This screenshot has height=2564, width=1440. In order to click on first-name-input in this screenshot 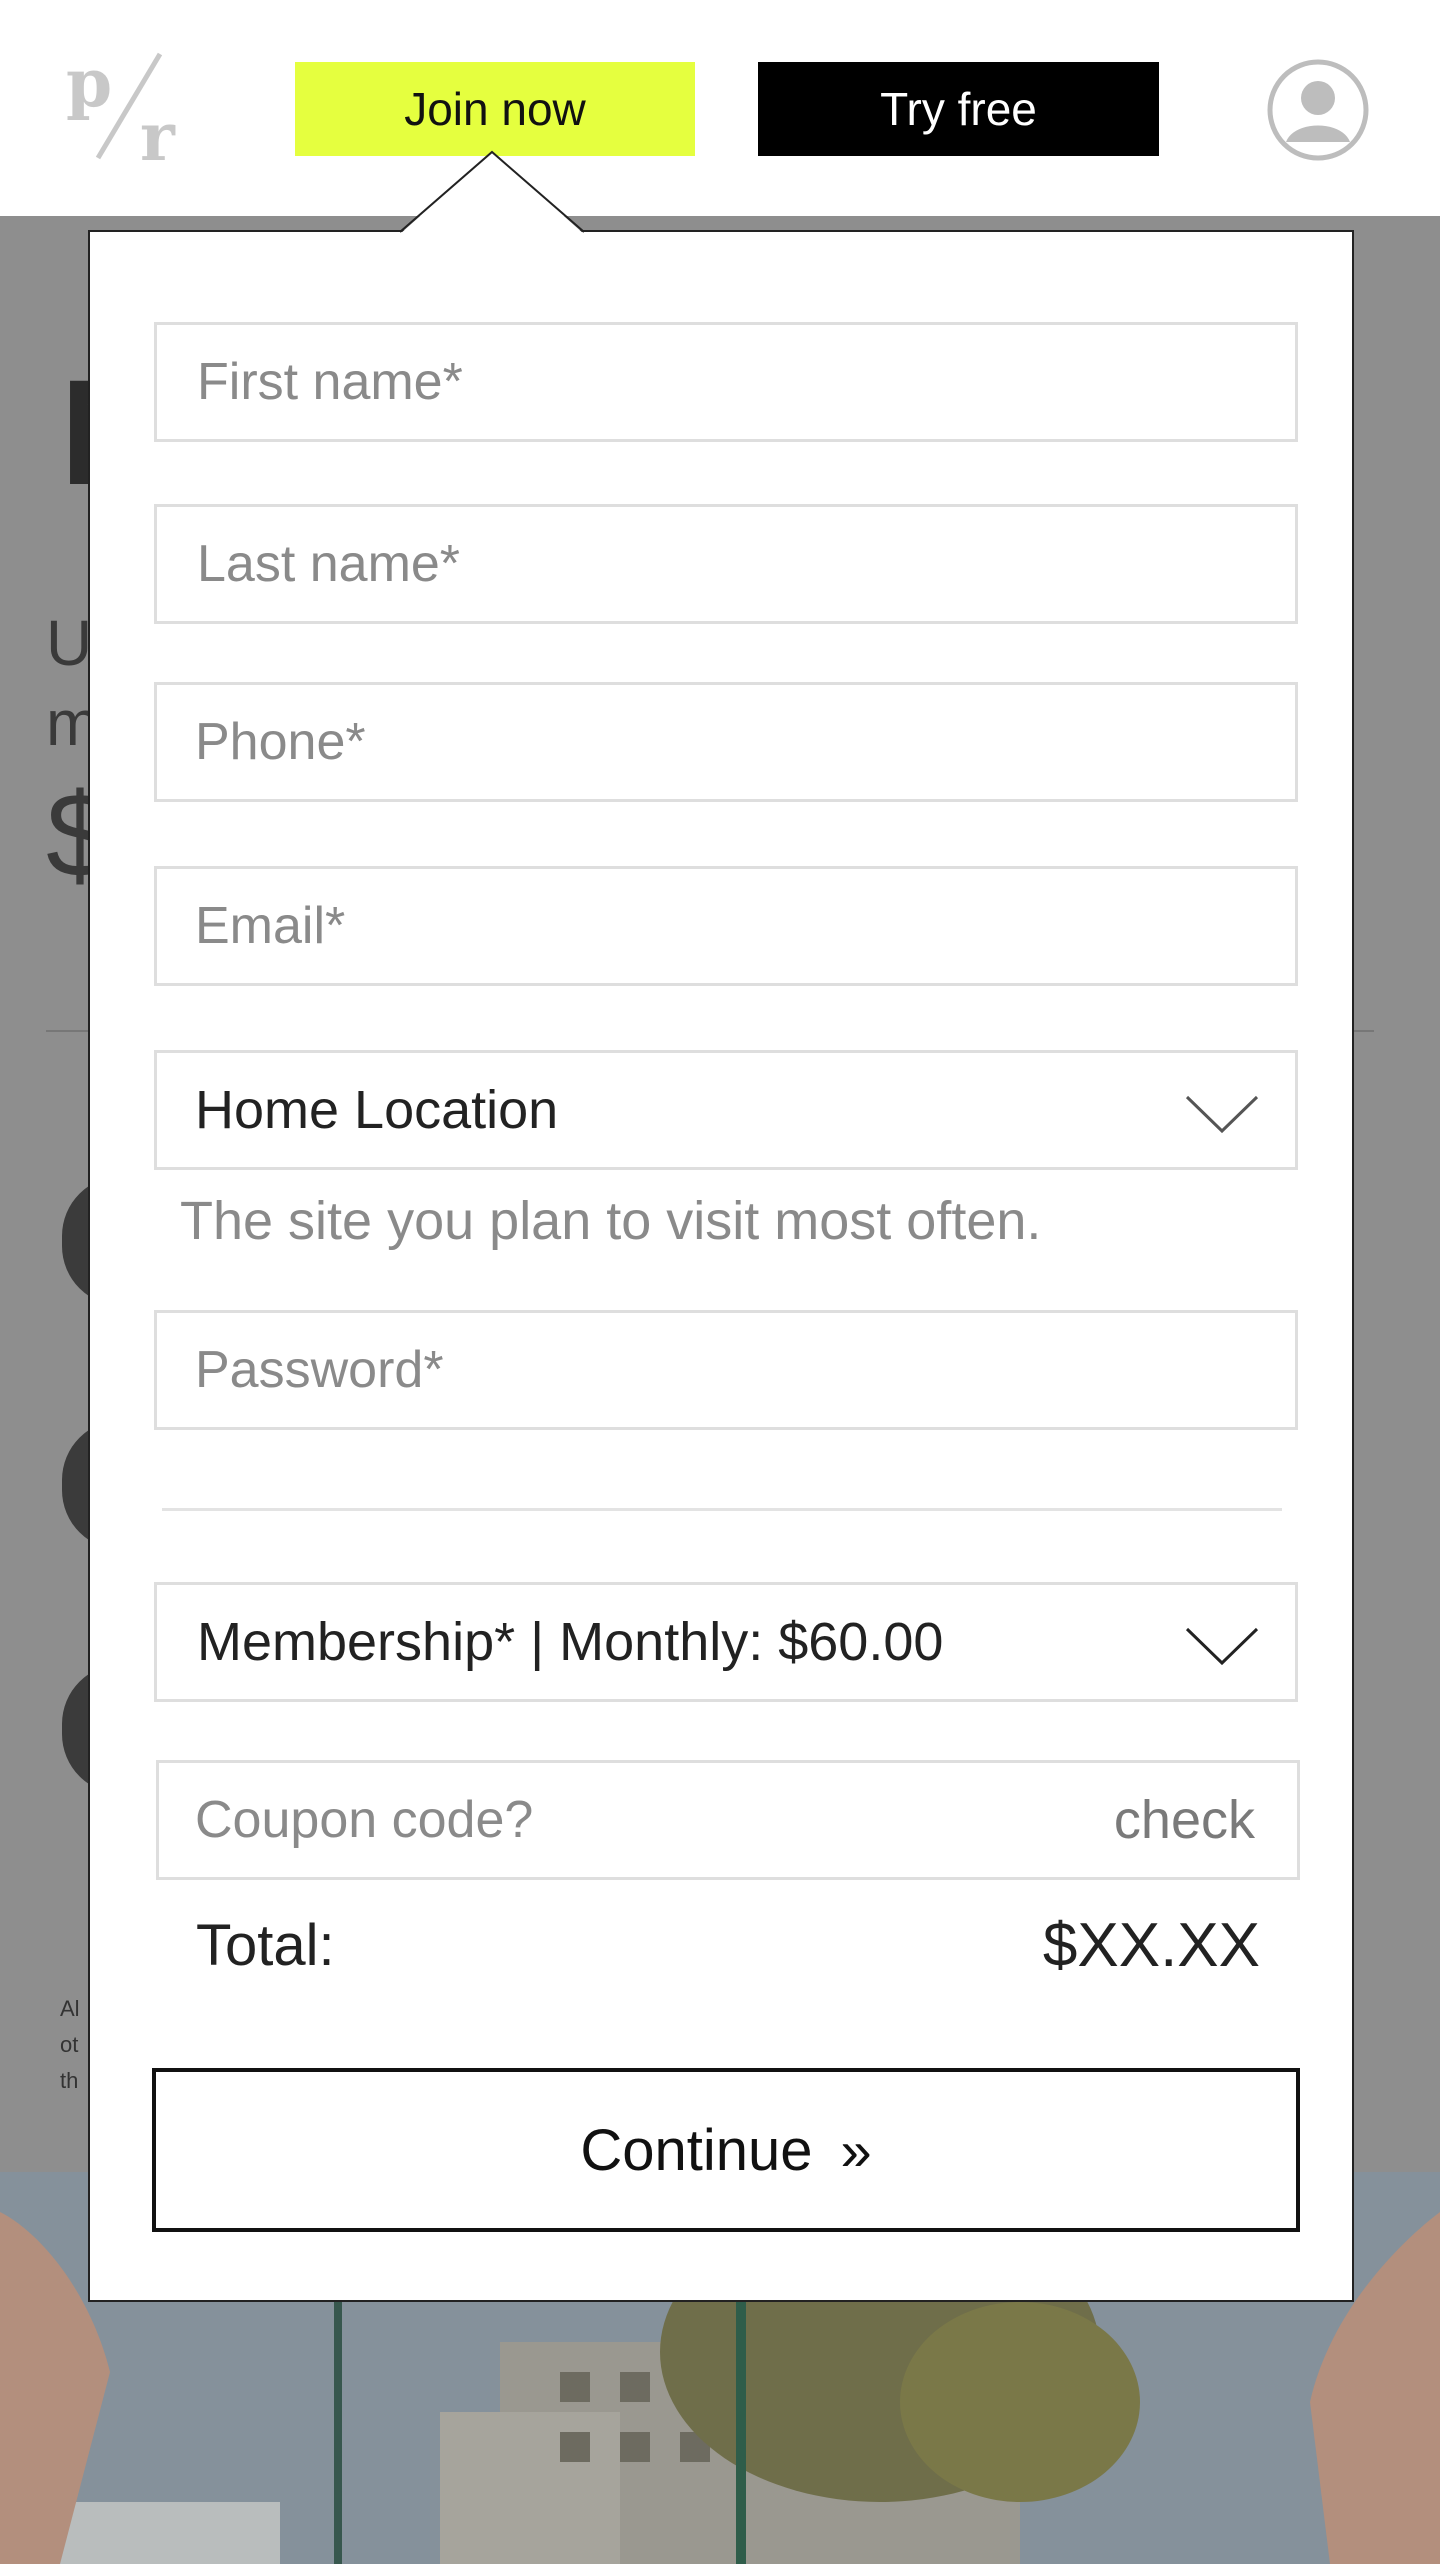, I will do `click(726, 382)`.